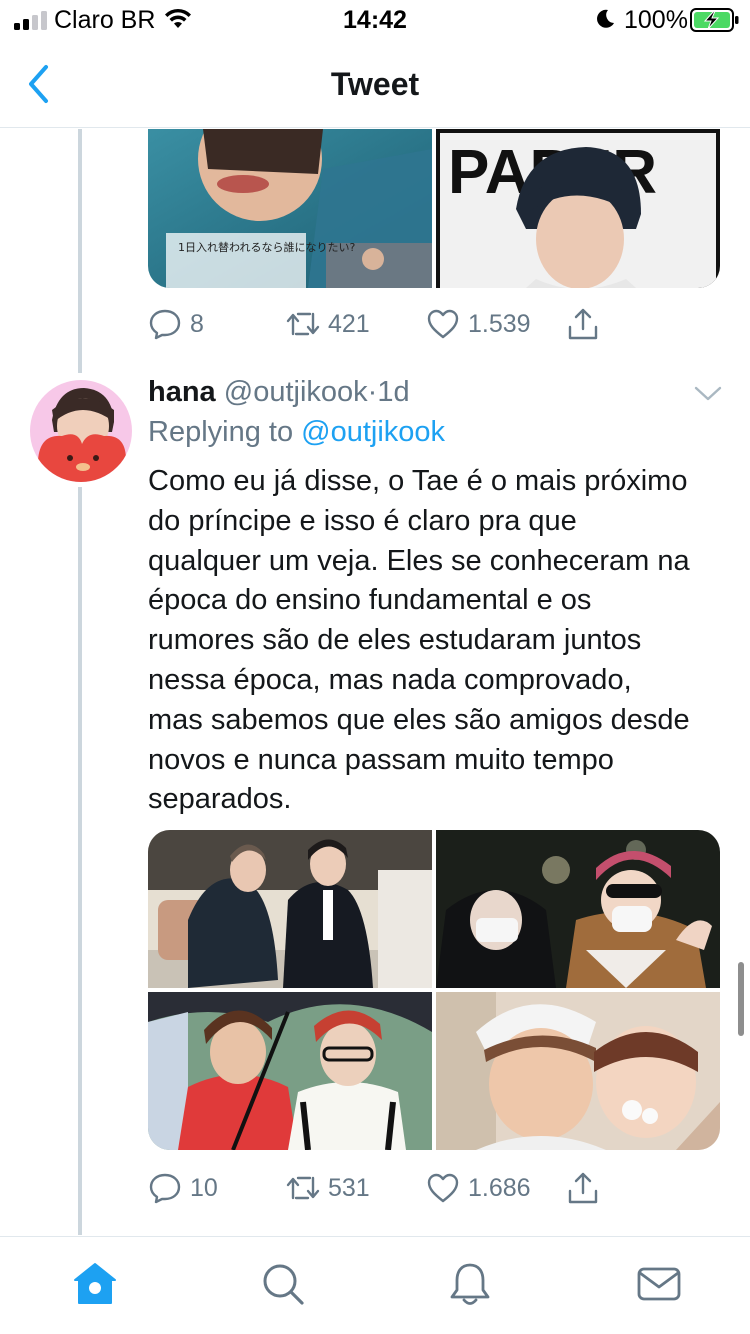 This screenshot has height=1334, width=750. I want to click on tweet-timestamp: 1d, so click(393, 392).